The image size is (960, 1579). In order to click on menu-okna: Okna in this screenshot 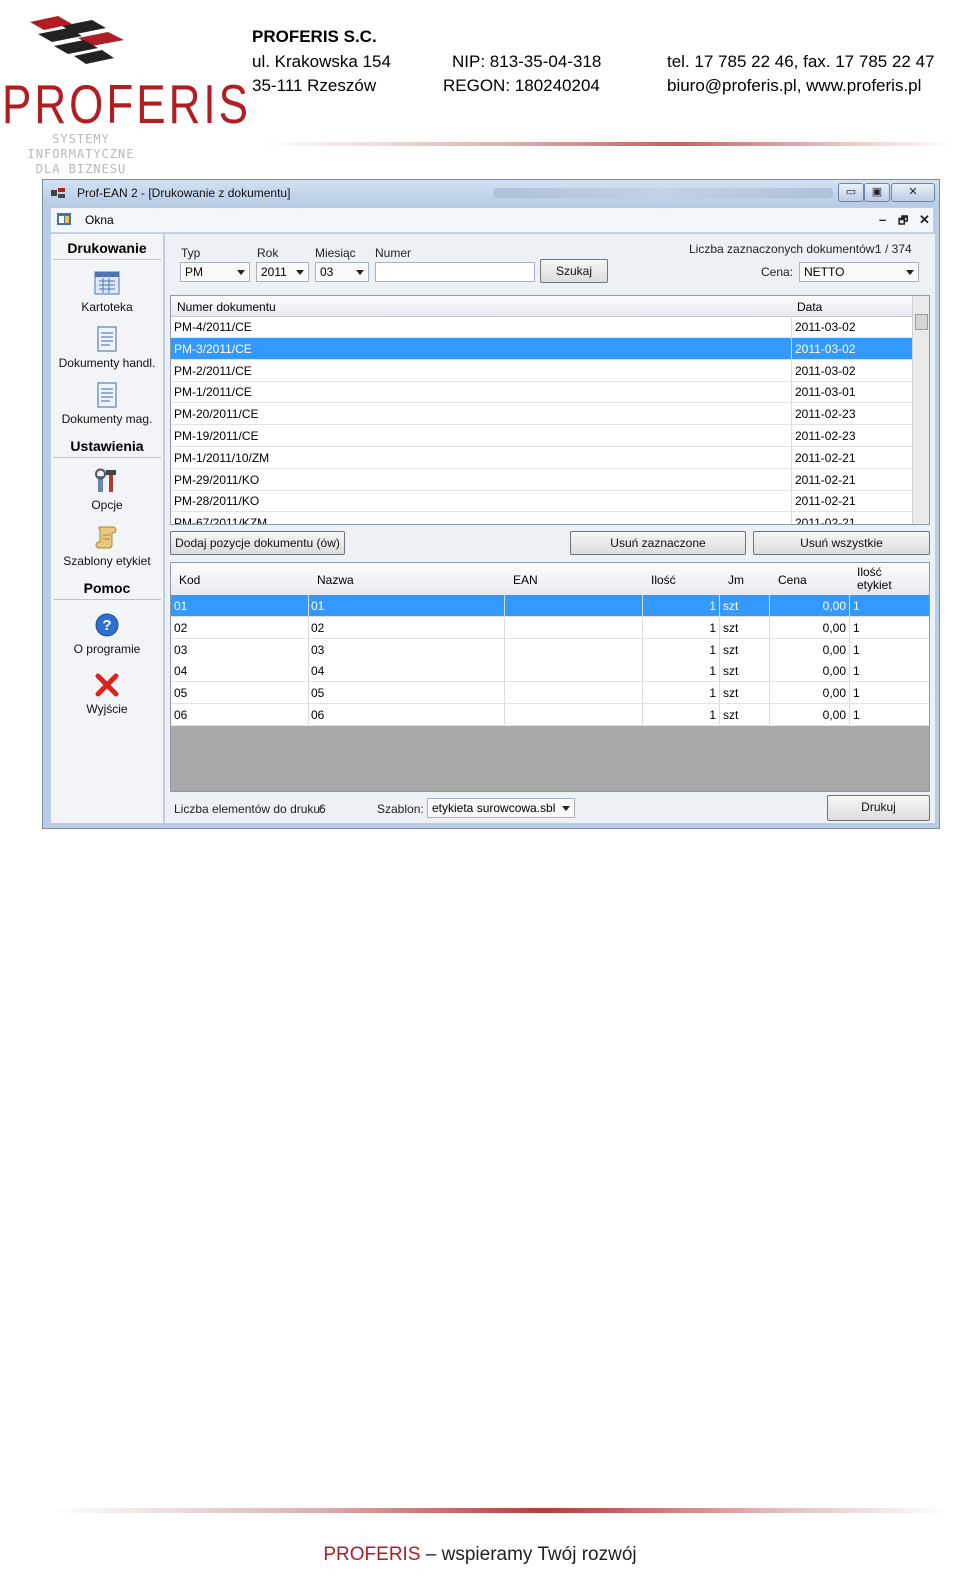, I will do `click(99, 220)`.